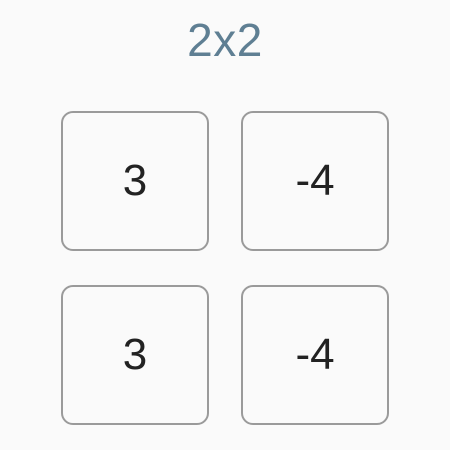  Describe the element at coordinates (135, 181) in the screenshot. I see `matrix-cell-r1-c1: 3` at that location.